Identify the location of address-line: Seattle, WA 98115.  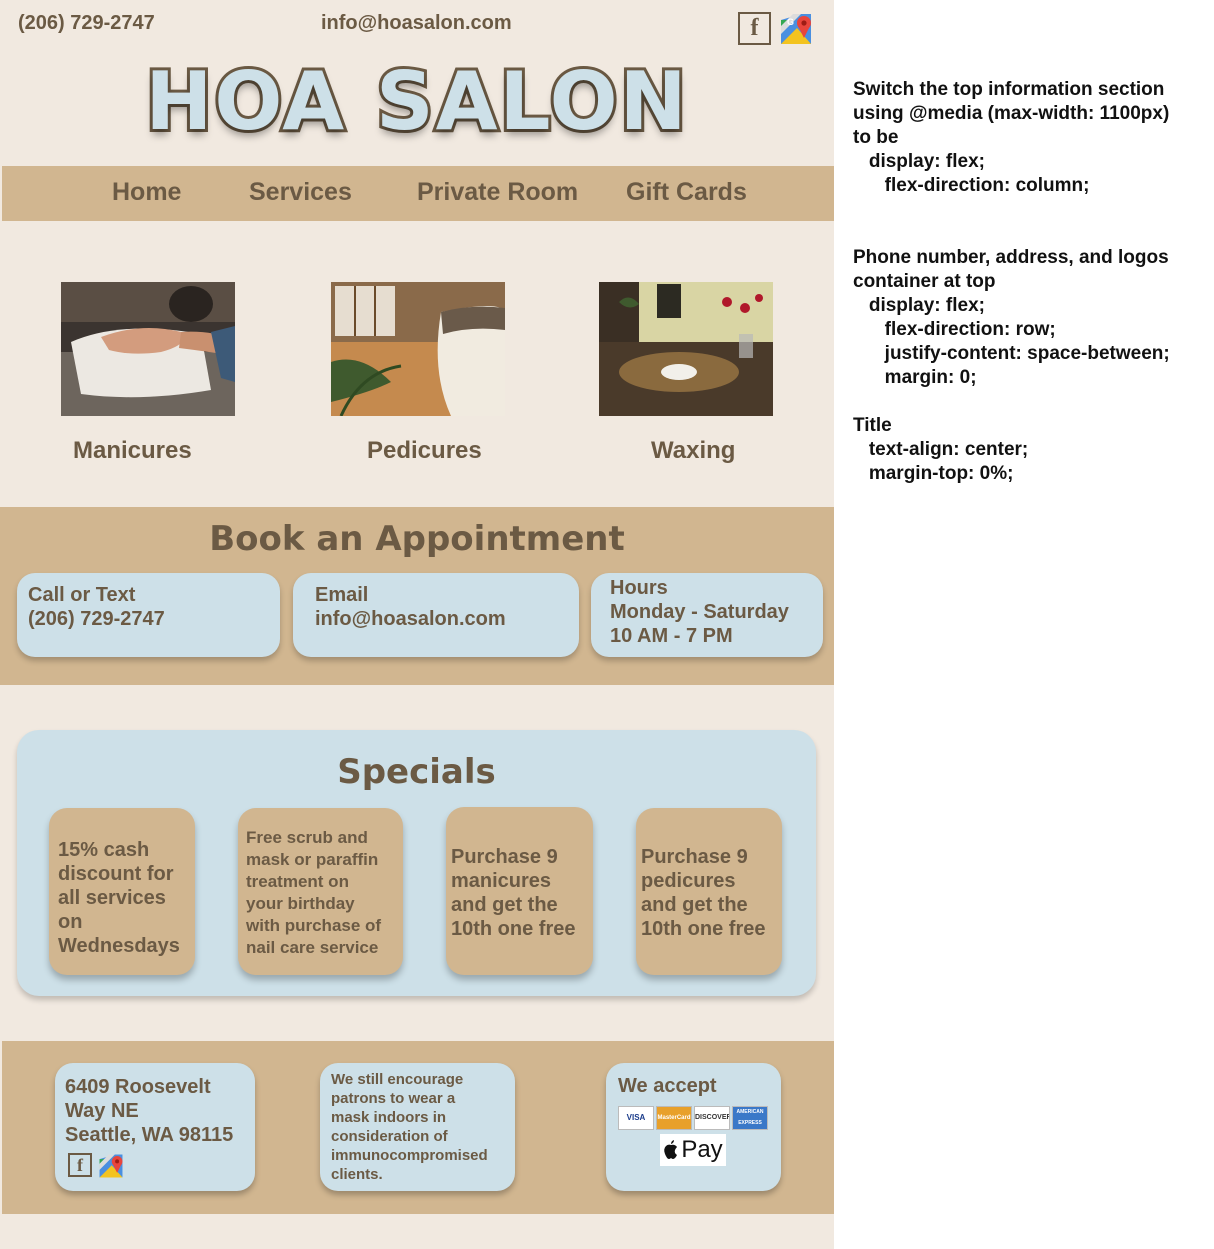
(149, 1135).